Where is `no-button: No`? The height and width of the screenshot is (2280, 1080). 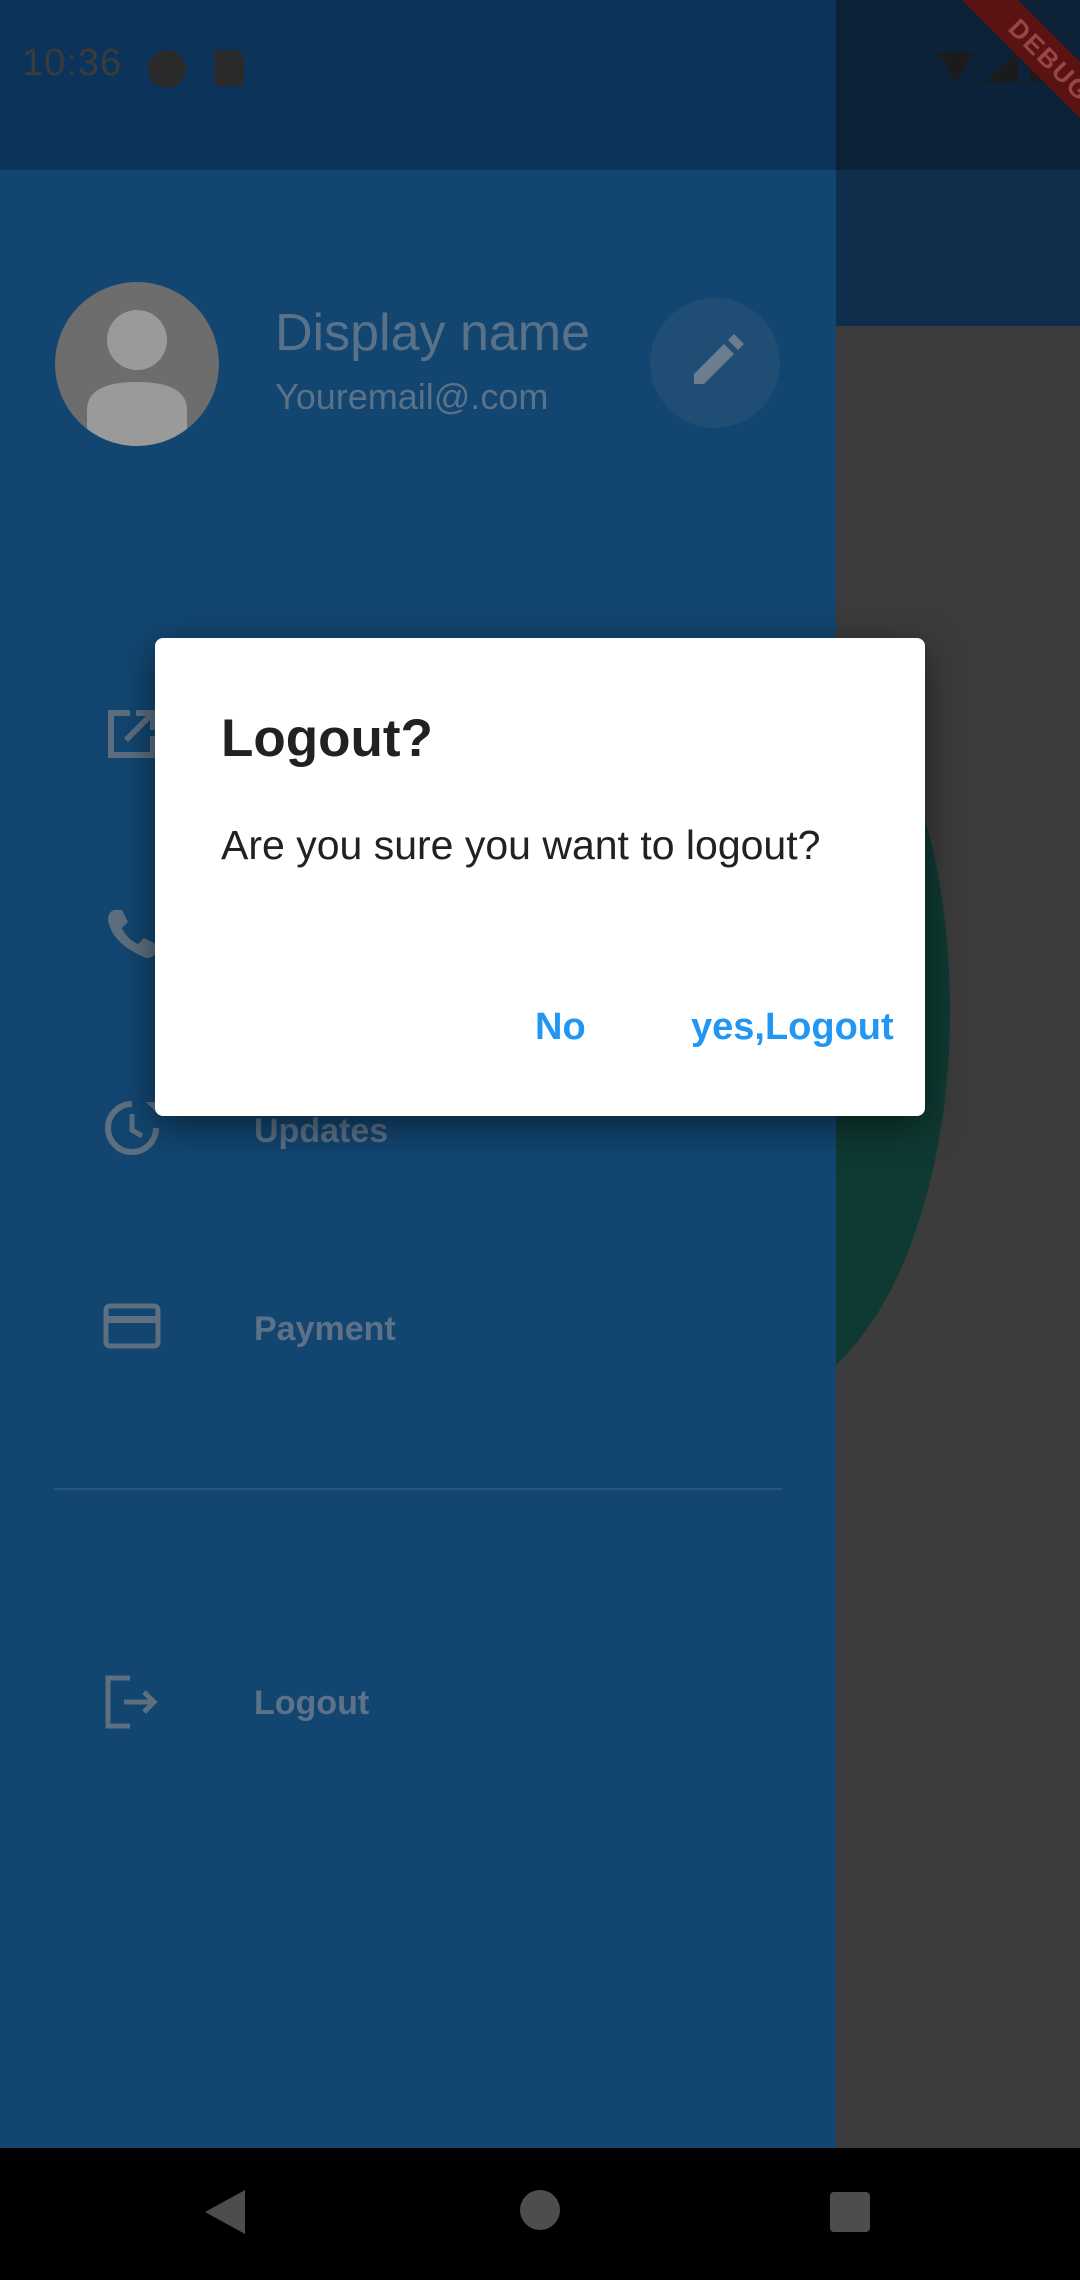 no-button: No is located at coordinates (560, 1027).